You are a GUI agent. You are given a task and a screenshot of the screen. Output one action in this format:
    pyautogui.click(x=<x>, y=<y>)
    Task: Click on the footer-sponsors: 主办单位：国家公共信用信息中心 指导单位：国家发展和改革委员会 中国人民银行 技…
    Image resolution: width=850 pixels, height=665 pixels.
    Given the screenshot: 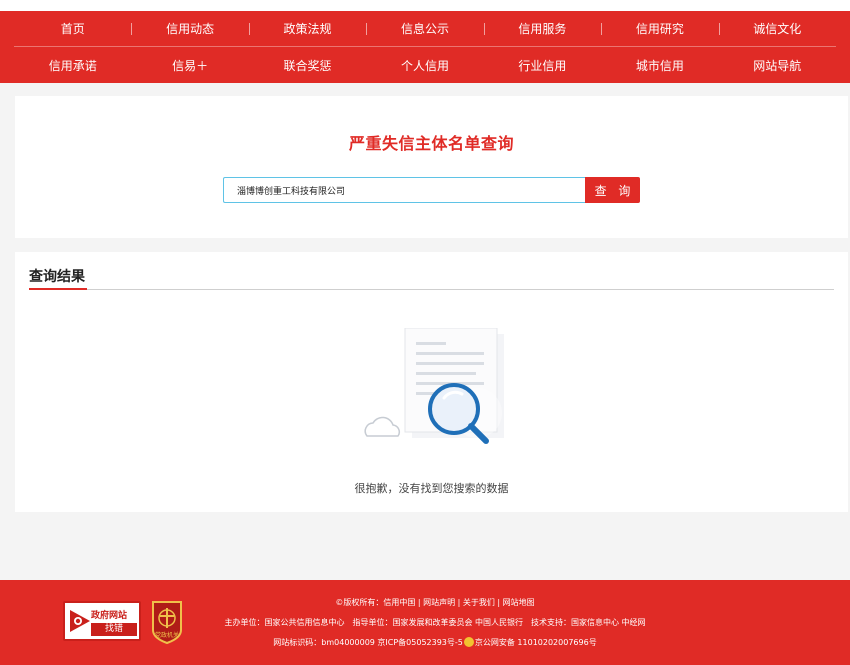 What is the action you would take?
    pyautogui.click(x=435, y=622)
    